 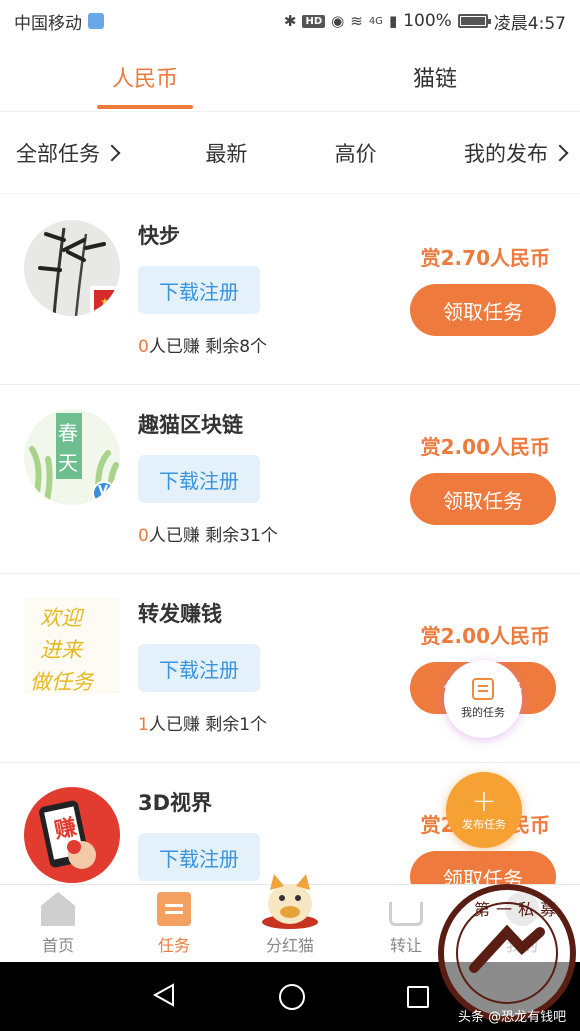 What do you see at coordinates (405, 945) in the screenshot?
I see `nav-transfer-label: 转让` at bounding box center [405, 945].